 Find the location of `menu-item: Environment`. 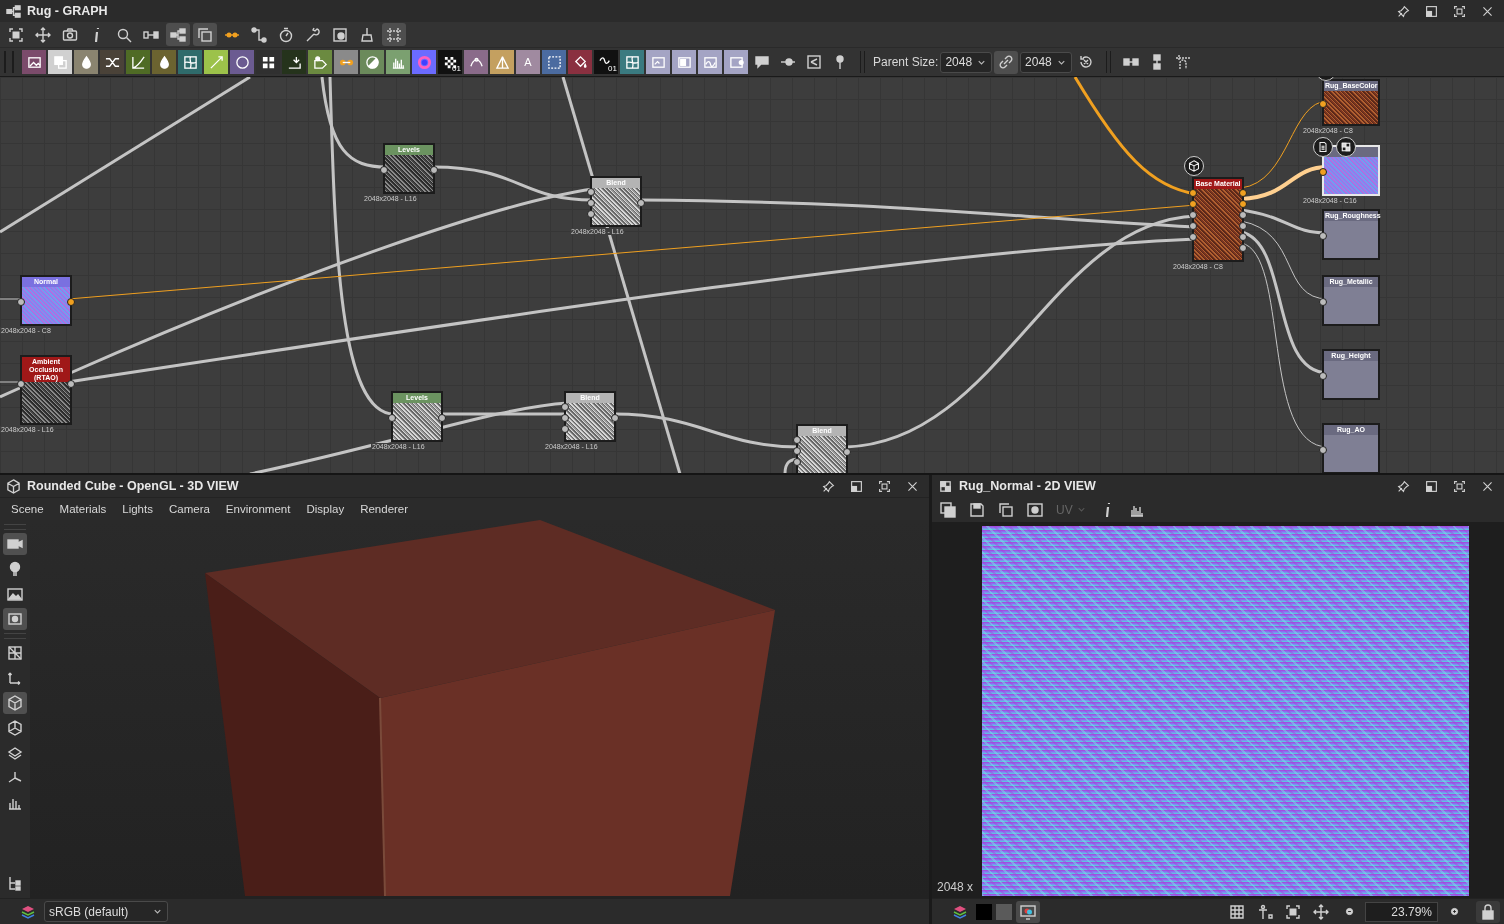

menu-item: Environment is located at coordinates (258, 509).